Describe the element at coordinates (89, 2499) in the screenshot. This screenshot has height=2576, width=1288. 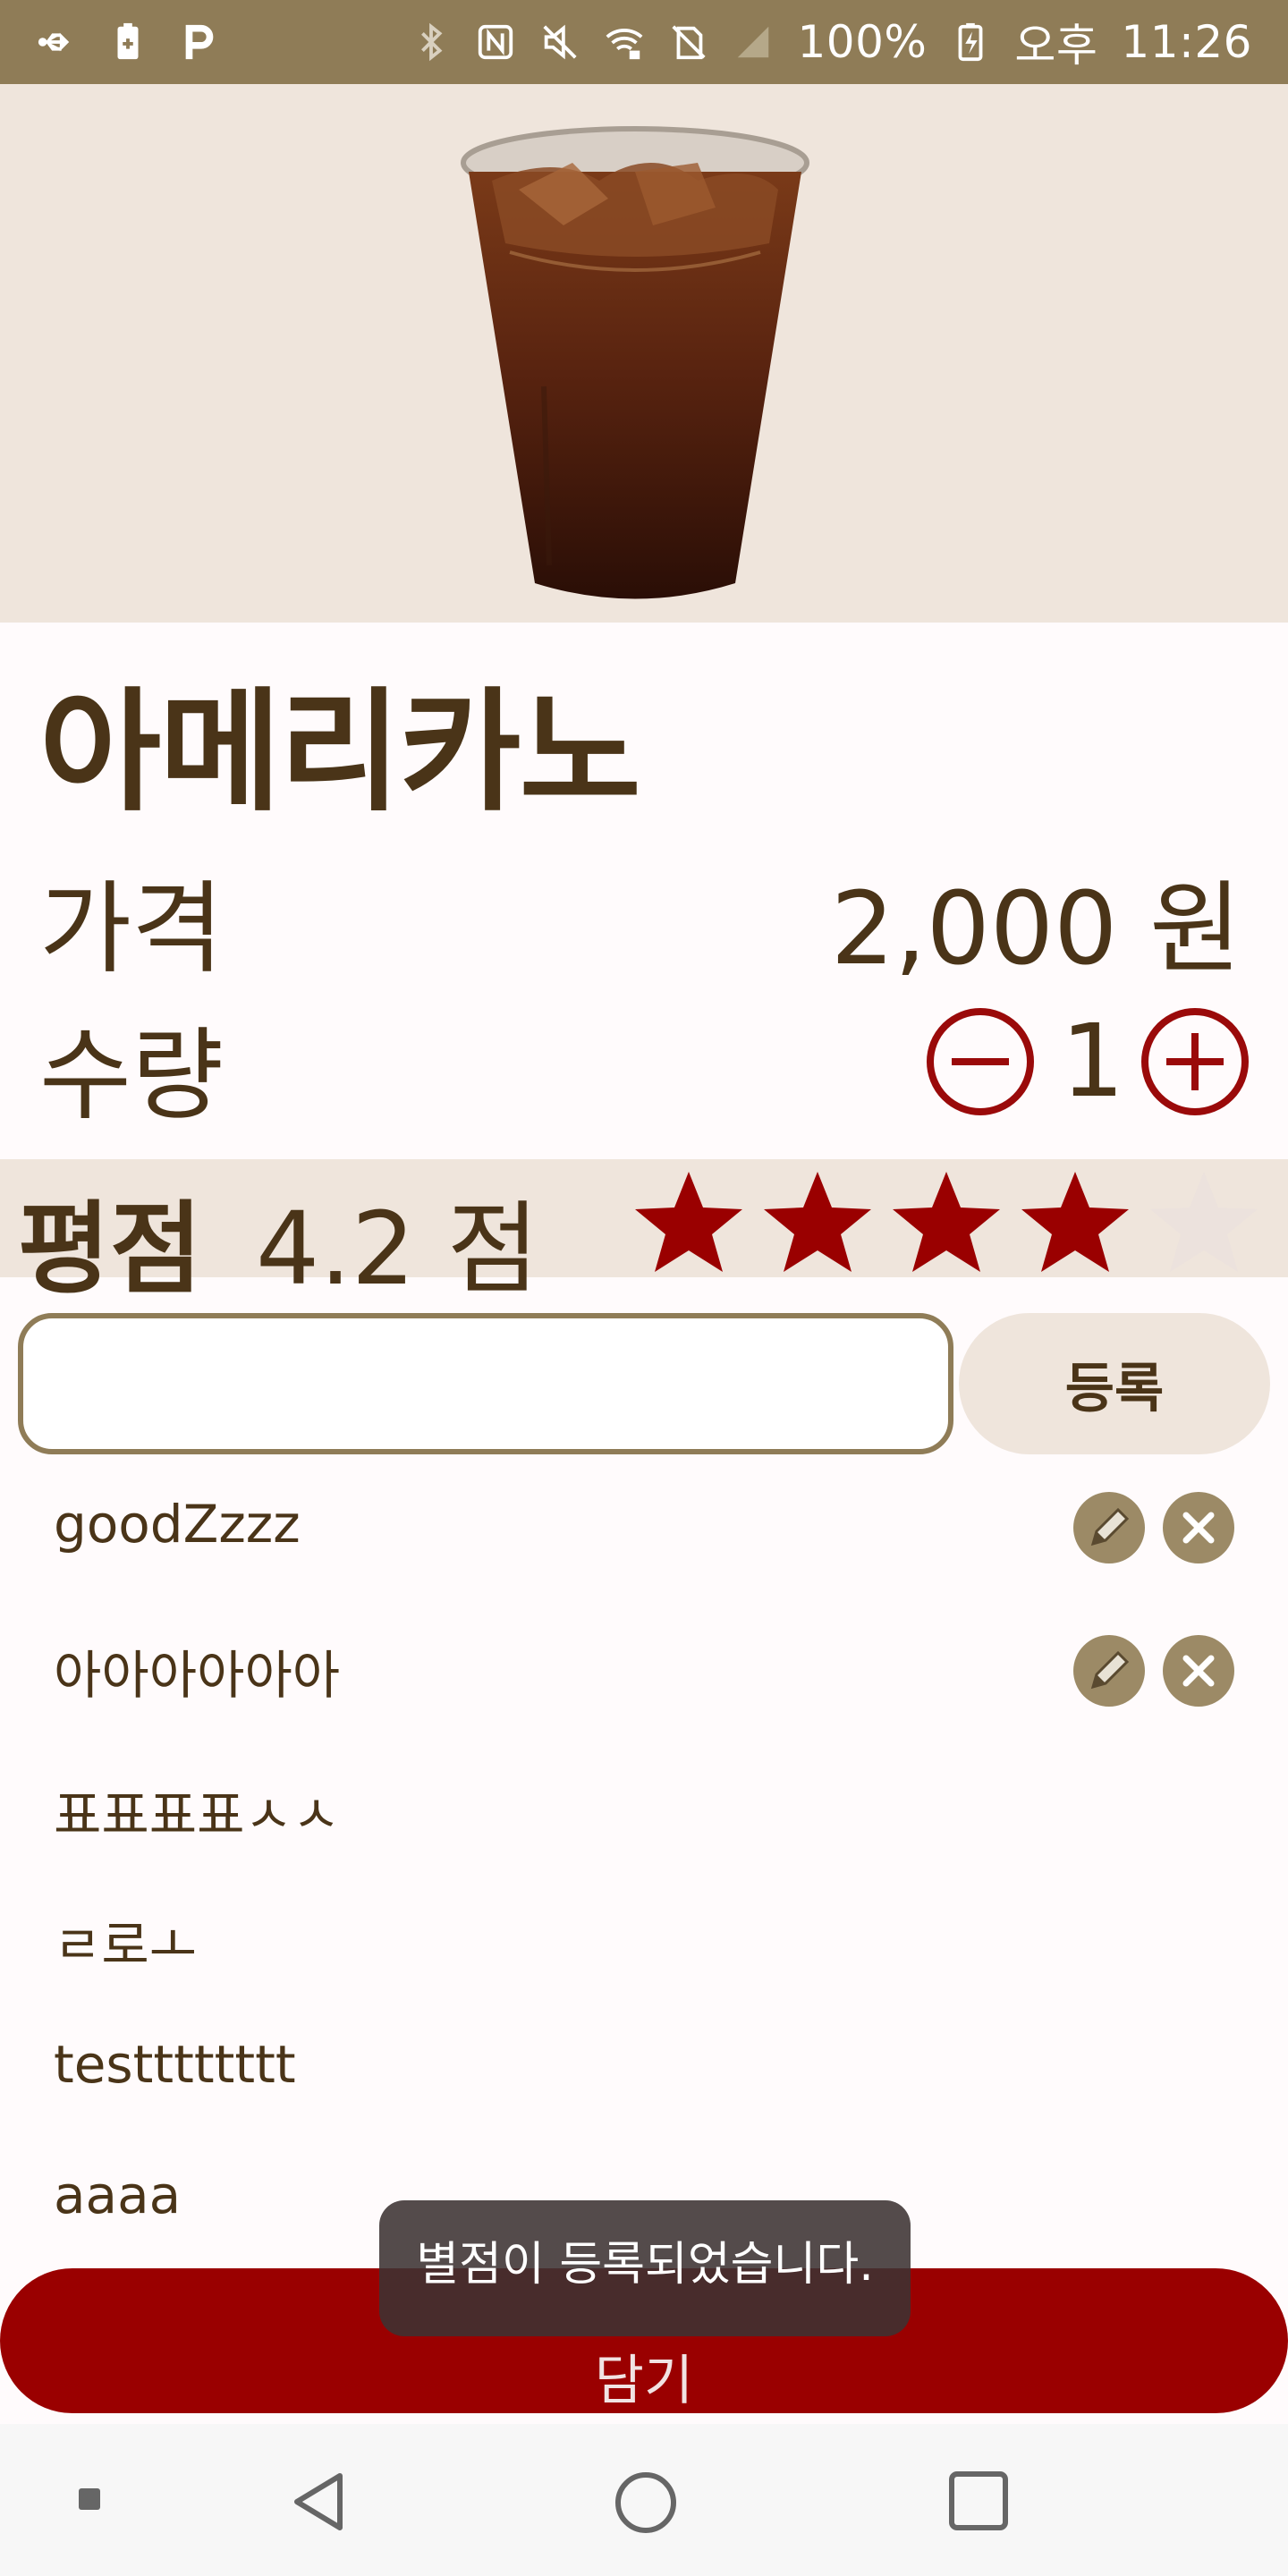
I see `recents-dot-icon` at that location.